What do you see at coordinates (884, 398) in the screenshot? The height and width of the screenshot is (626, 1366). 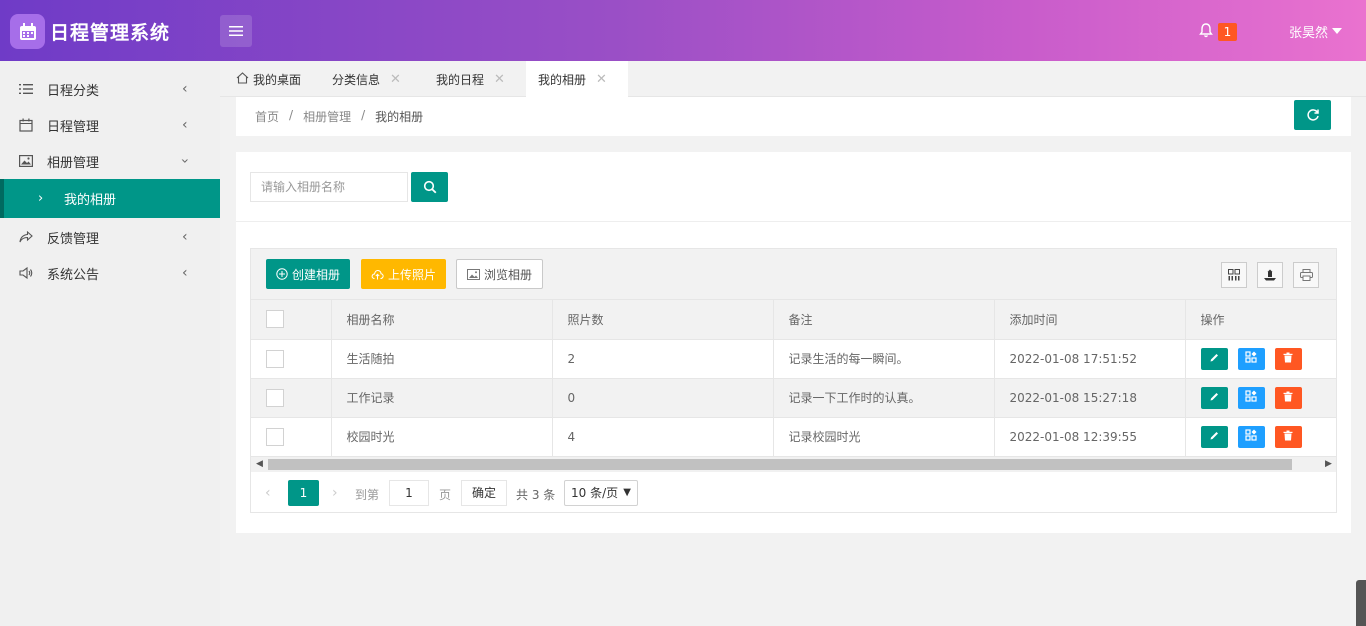 I see `note-cell: 记录一下工作时的认真。` at bounding box center [884, 398].